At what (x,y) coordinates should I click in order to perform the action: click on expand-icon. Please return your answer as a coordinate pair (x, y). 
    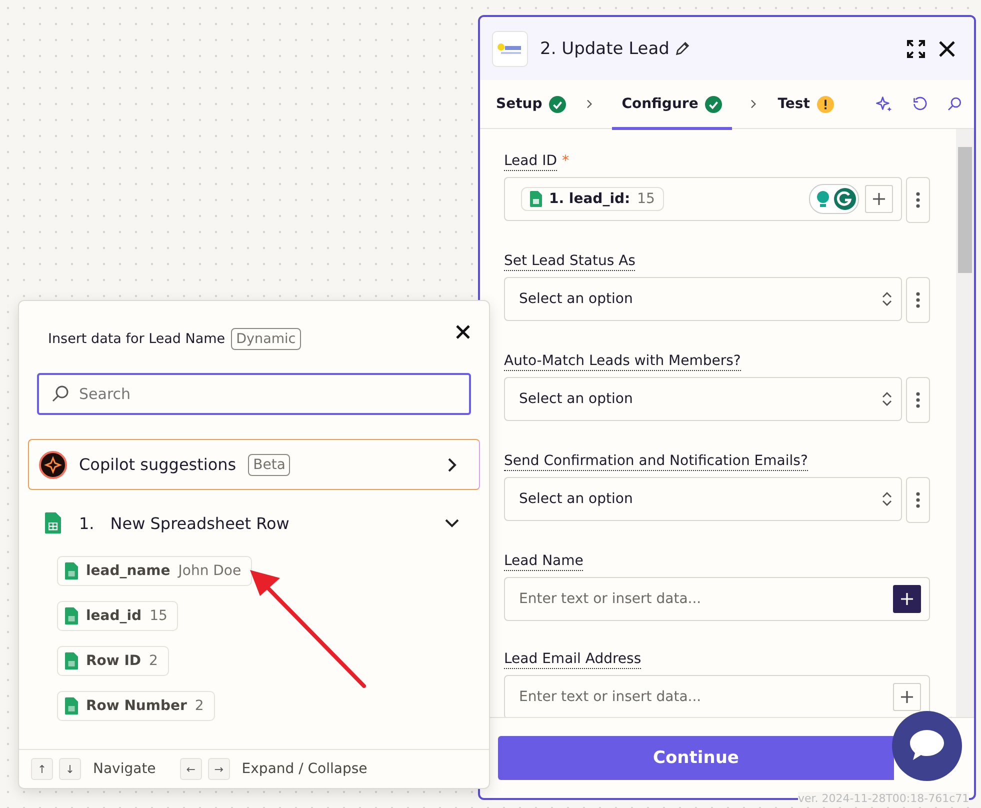
    Looking at the image, I should click on (916, 48).